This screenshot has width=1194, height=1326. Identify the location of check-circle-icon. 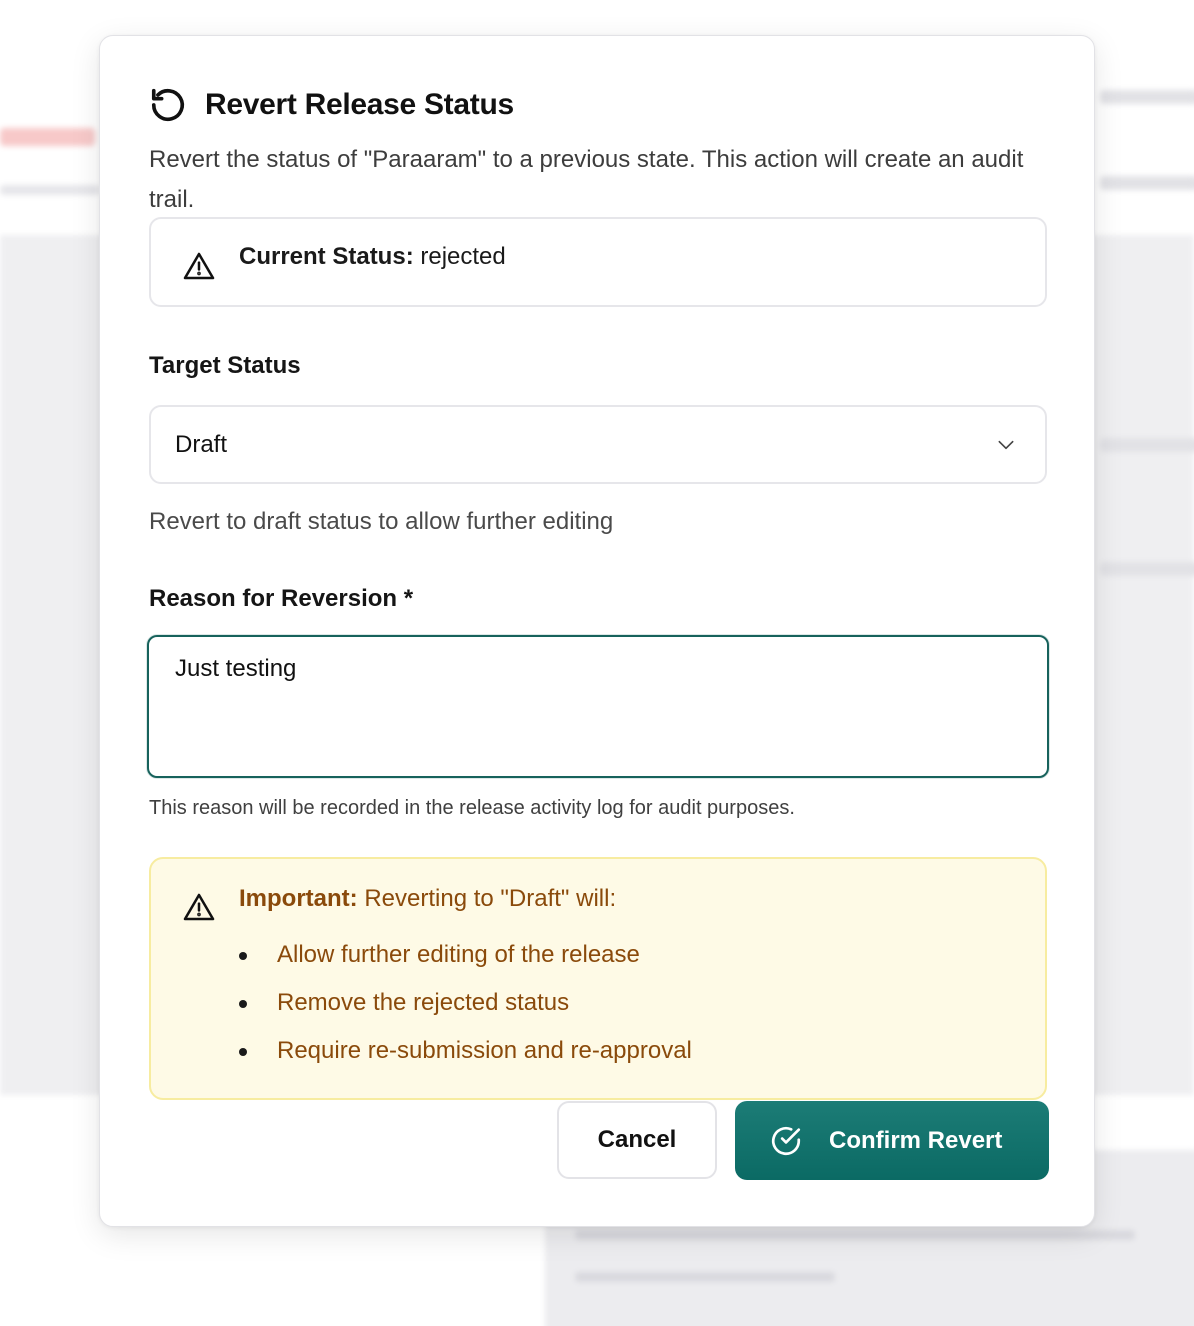
(786, 1141).